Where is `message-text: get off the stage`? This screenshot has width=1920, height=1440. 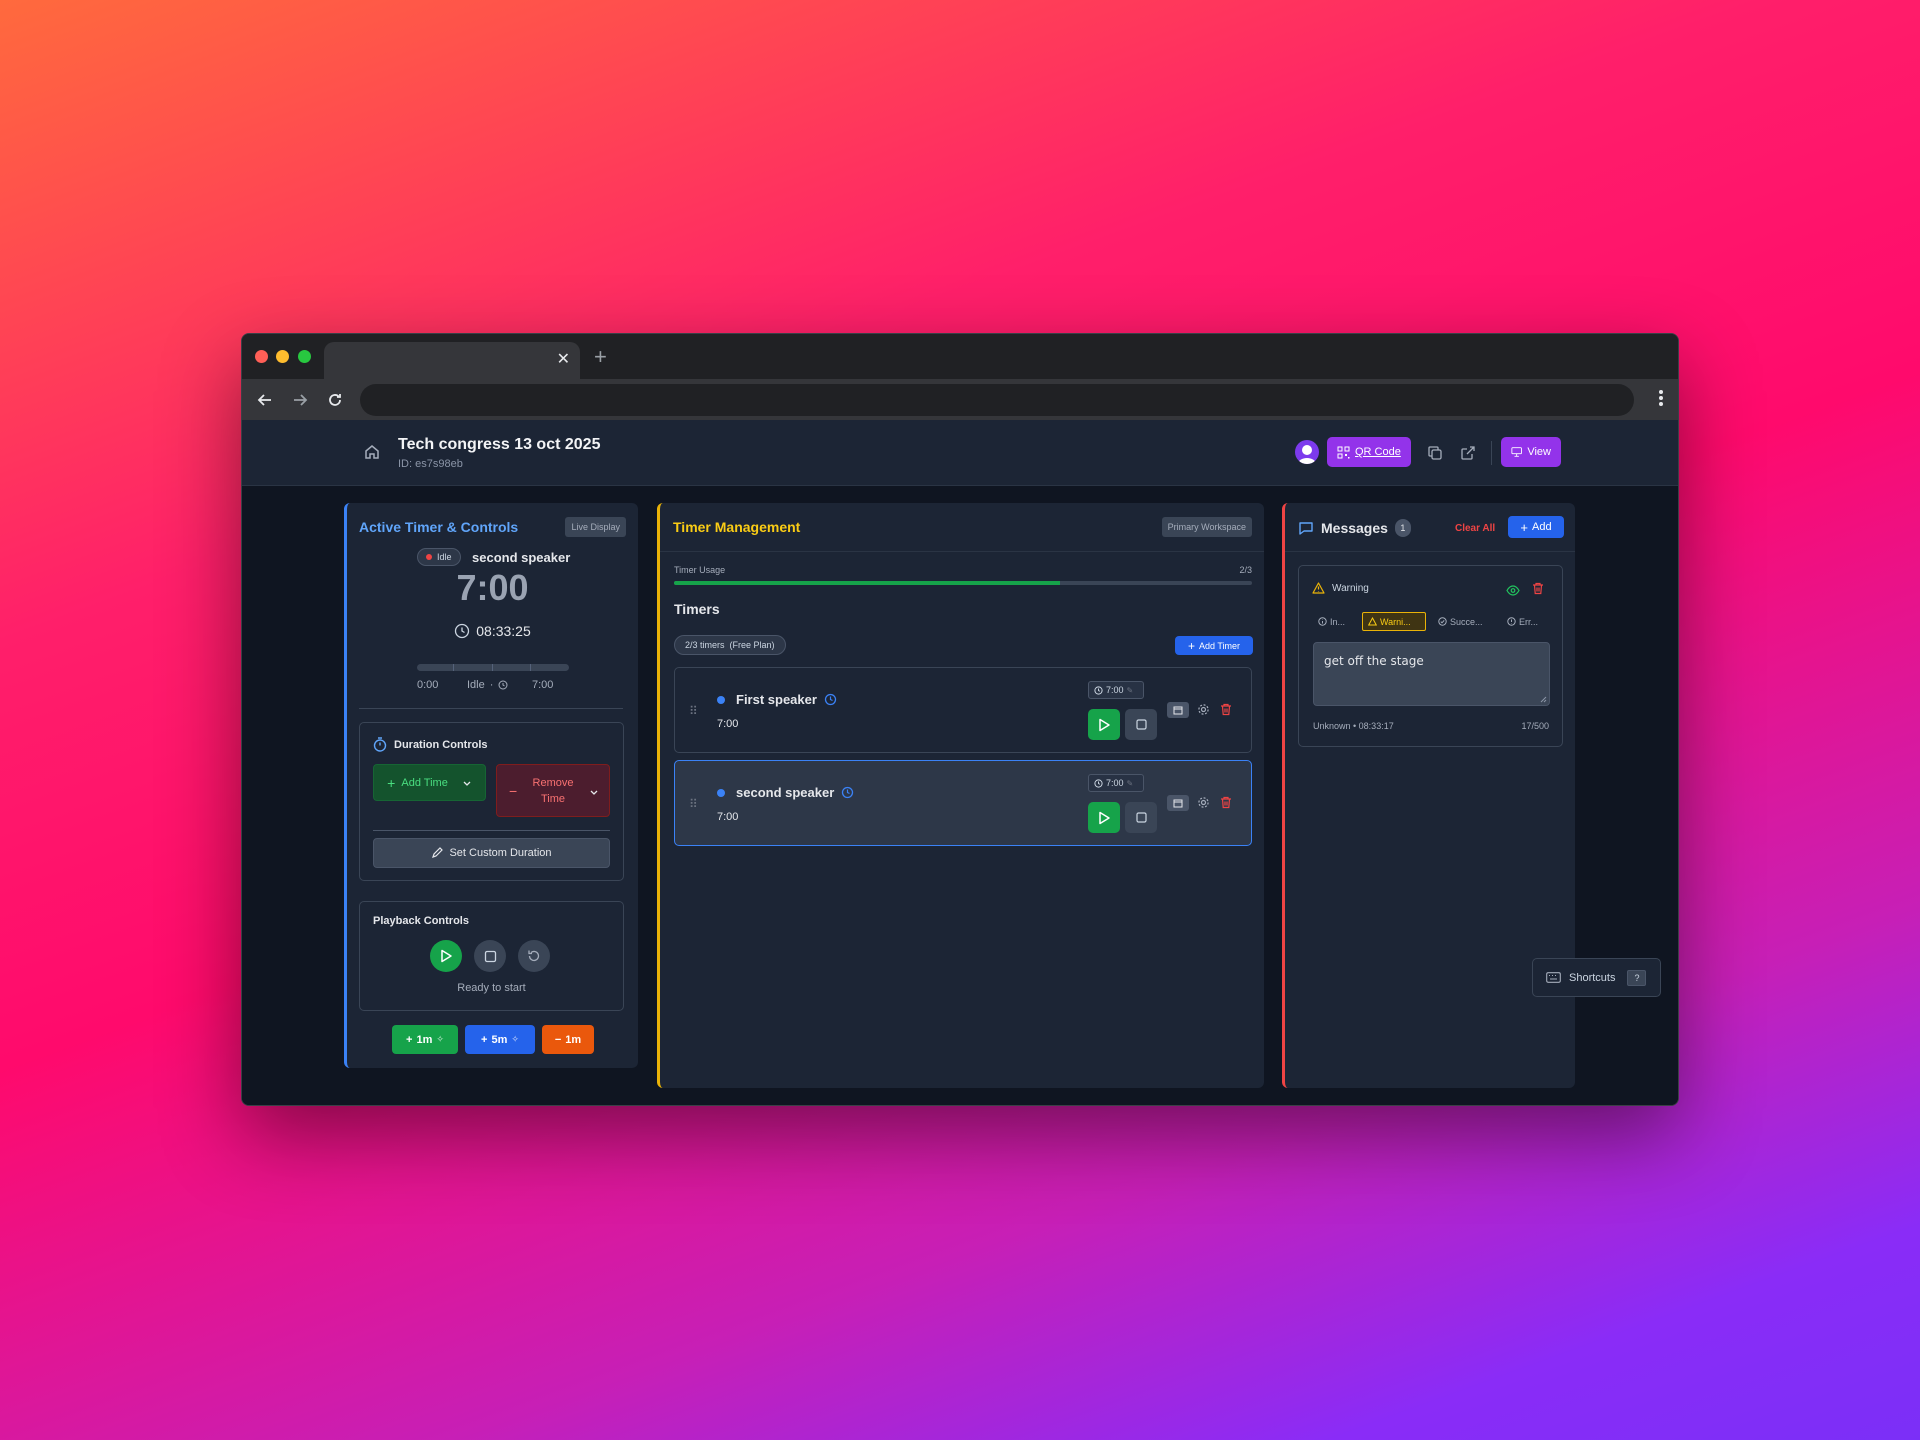 message-text: get off the stage is located at coordinates (1374, 661).